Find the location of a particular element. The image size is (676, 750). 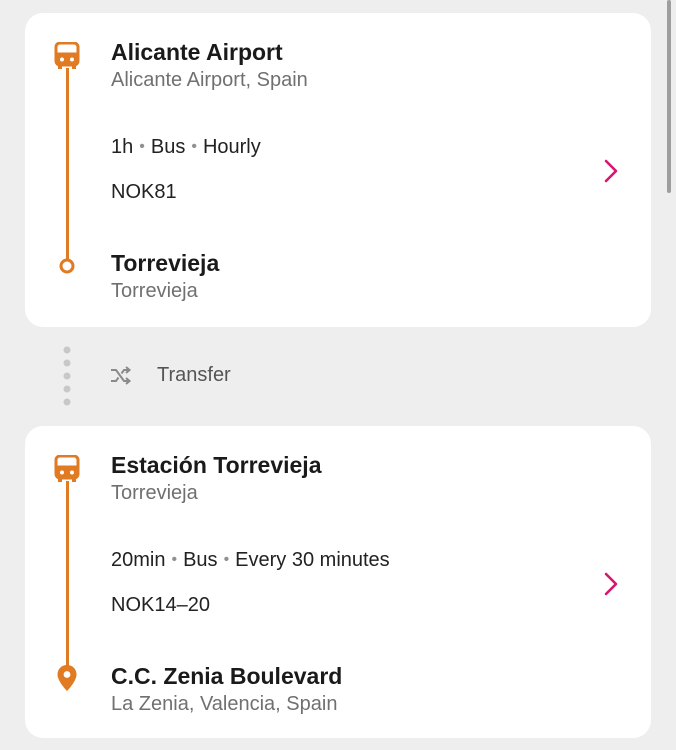

origin-name: Alicante Airport is located at coordinates (197, 52).